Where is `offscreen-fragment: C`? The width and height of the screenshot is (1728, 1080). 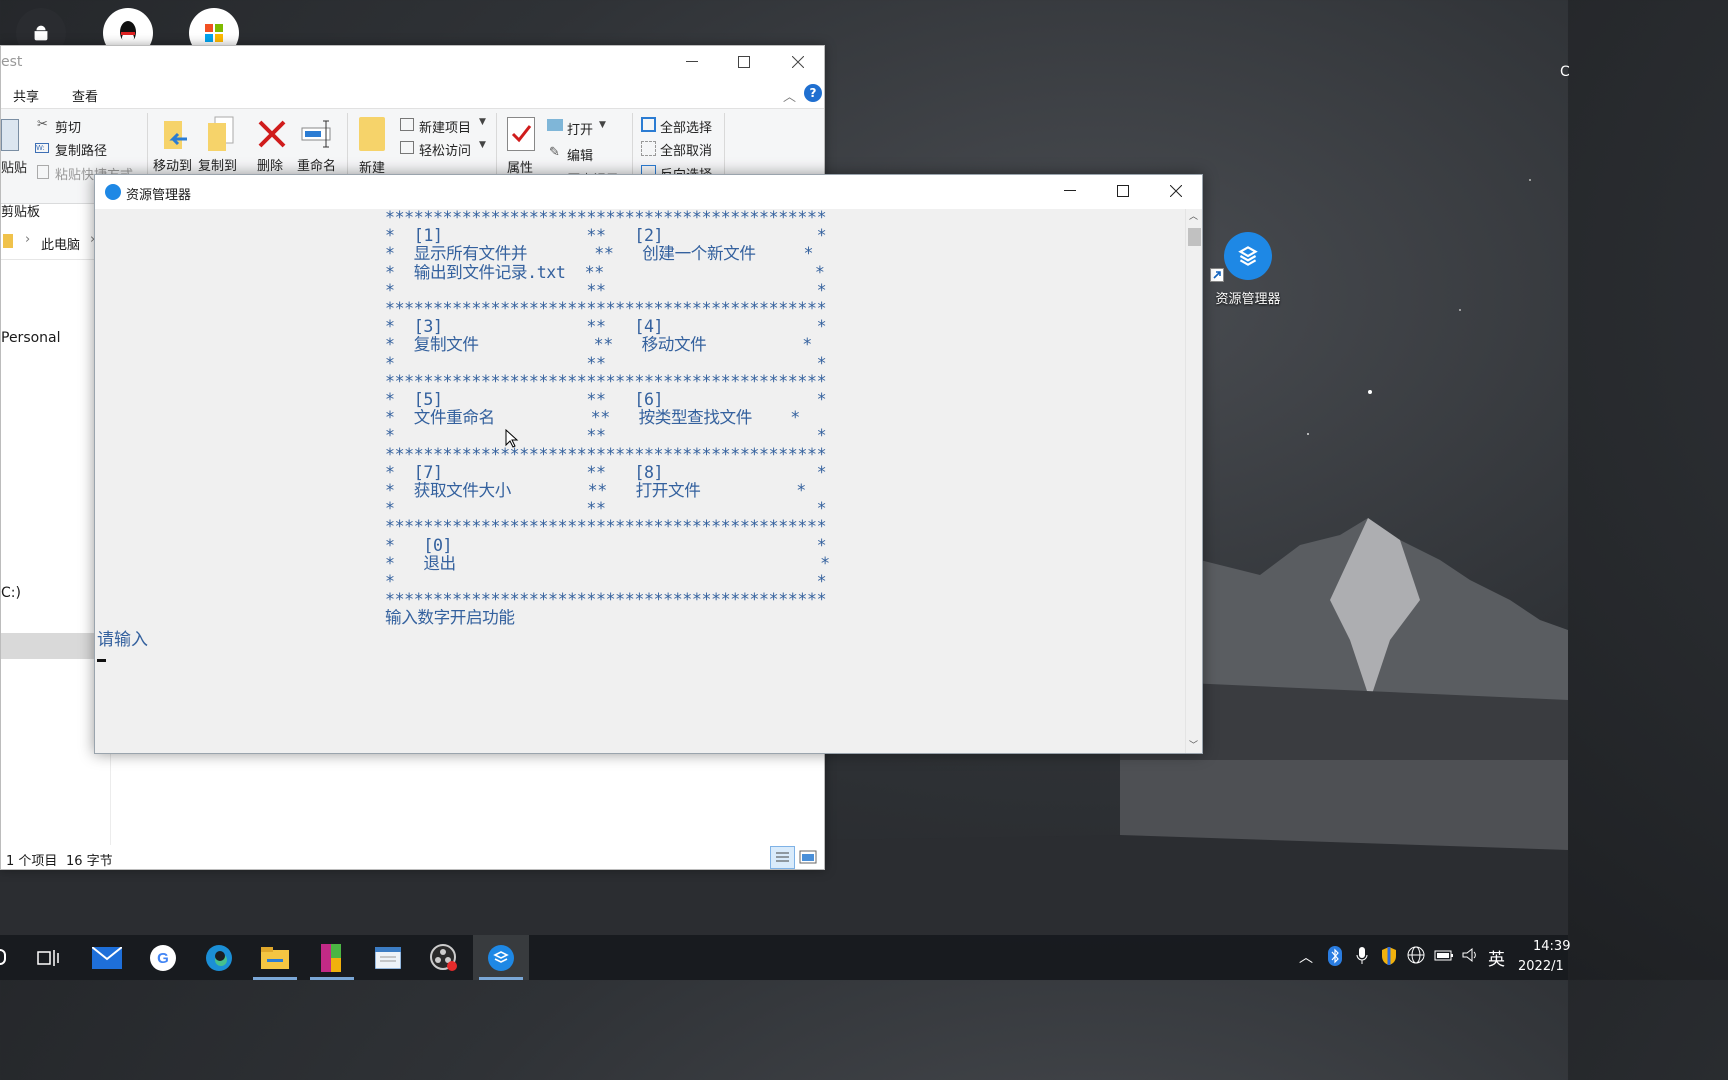
offscreen-fragment: C is located at coordinates (1565, 72).